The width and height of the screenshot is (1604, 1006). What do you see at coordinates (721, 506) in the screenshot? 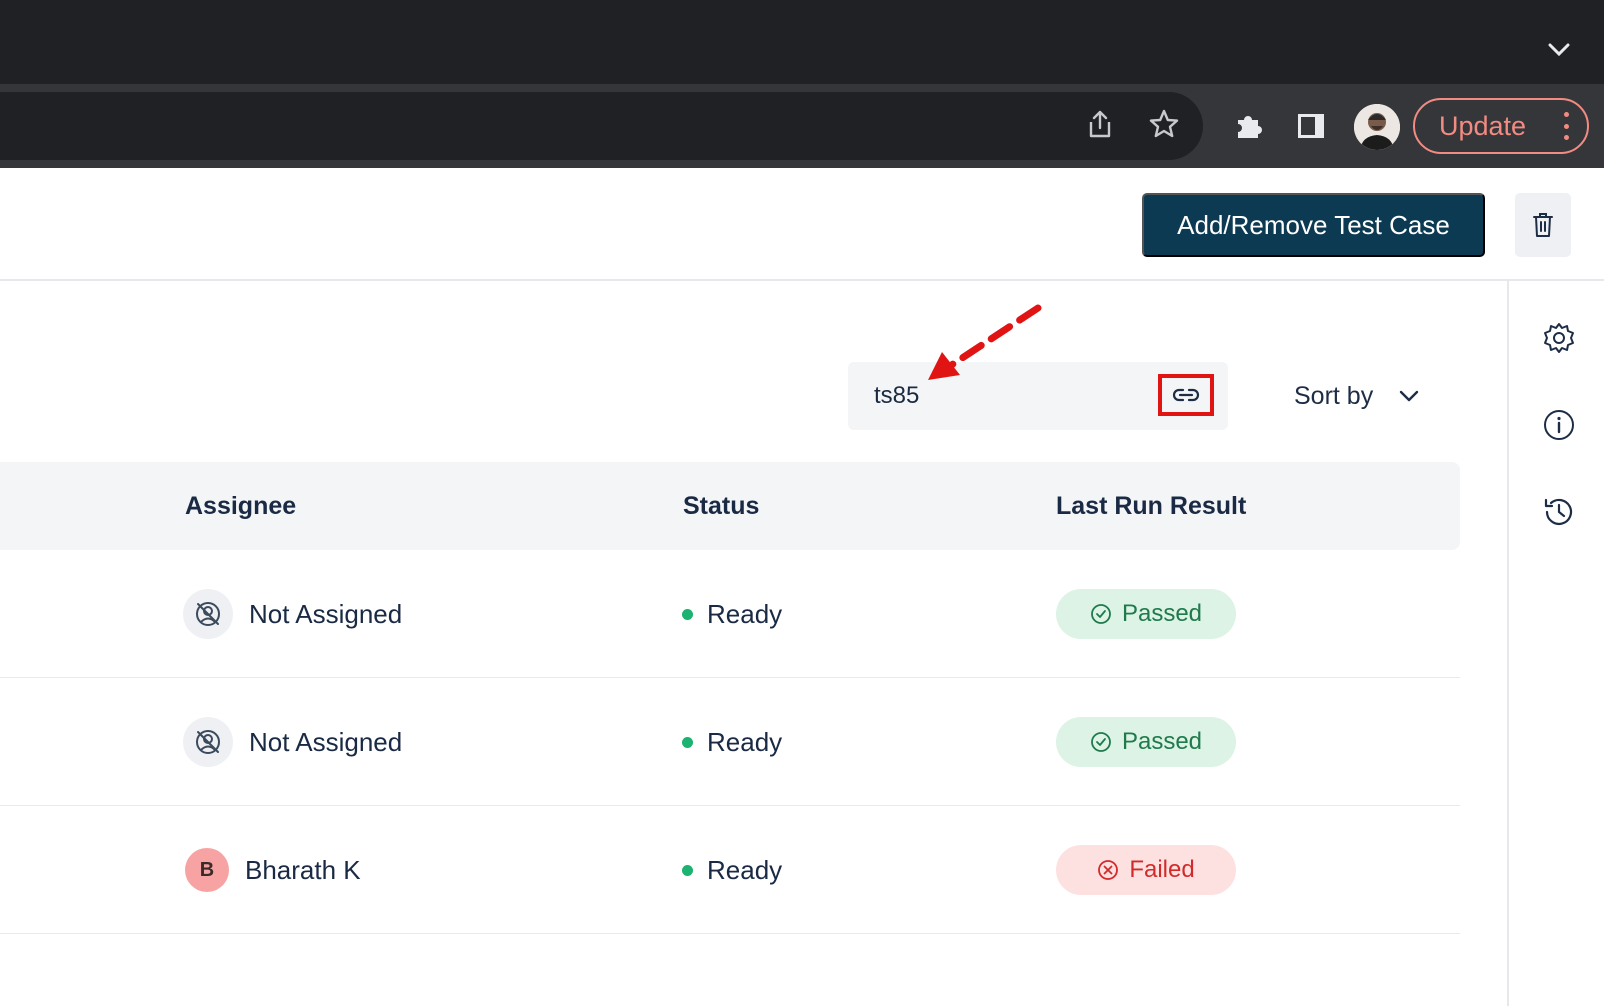
I see `column-header-status: Status` at bounding box center [721, 506].